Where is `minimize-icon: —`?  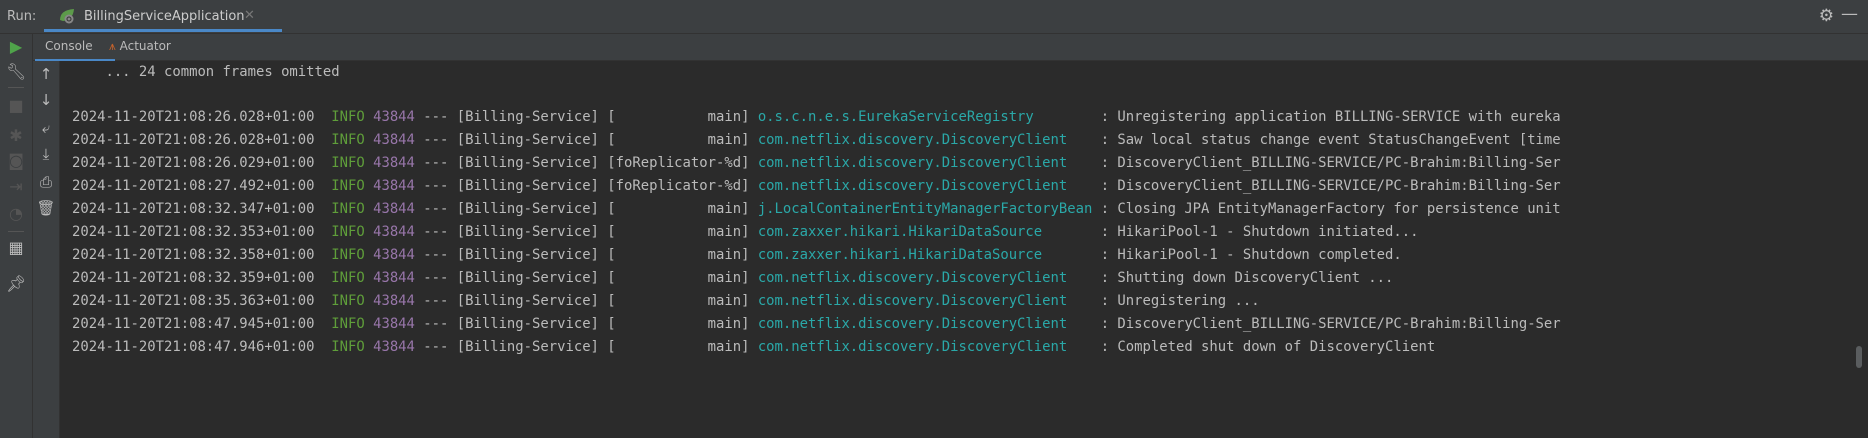 minimize-icon: — is located at coordinates (1849, 14).